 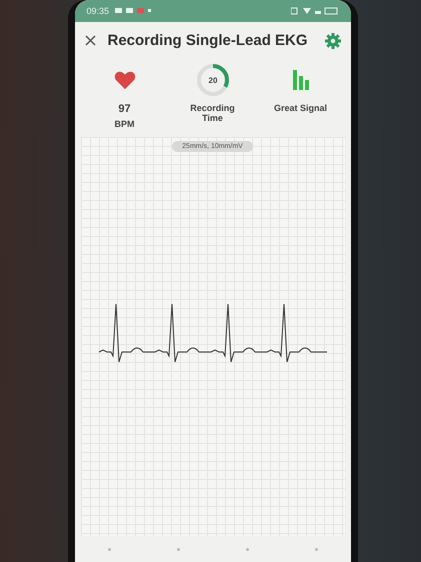 I want to click on stat-label: BPM, so click(x=124, y=124).